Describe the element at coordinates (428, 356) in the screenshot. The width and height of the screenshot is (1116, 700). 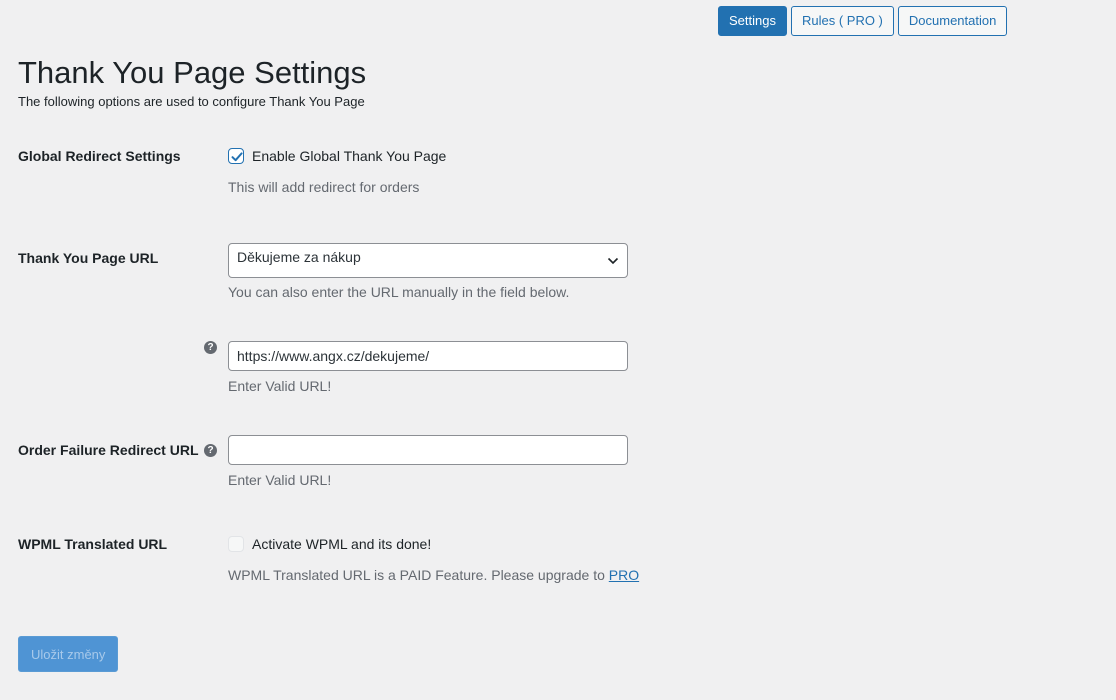
I see `thankyou-url-input` at that location.